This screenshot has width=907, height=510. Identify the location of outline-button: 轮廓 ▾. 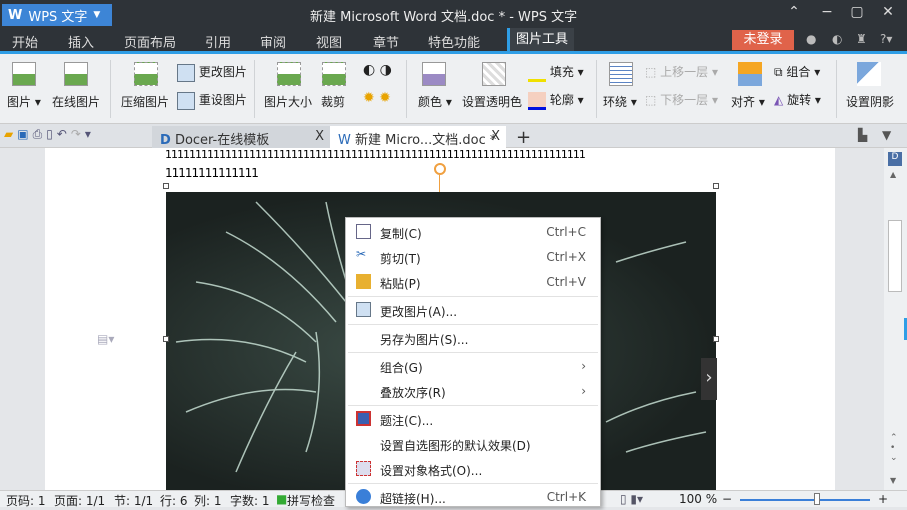
(556, 100).